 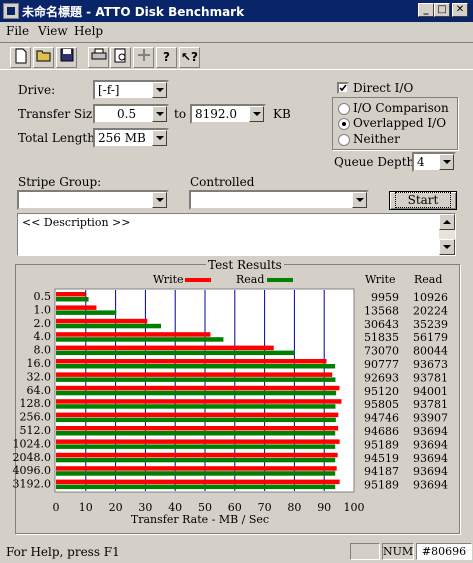 I want to click on y-category-label: 1024.0, so click(x=32, y=443).